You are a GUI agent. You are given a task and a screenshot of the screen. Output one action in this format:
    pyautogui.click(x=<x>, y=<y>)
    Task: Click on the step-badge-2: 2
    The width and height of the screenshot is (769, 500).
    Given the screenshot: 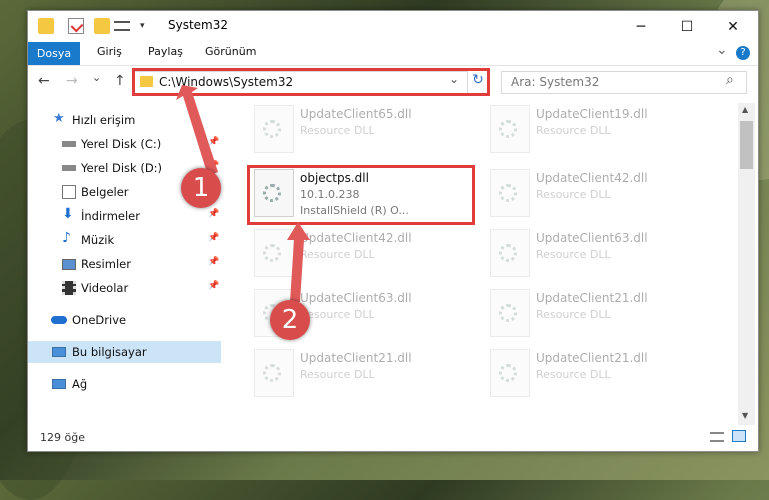 What is the action you would take?
    pyautogui.click(x=290, y=320)
    